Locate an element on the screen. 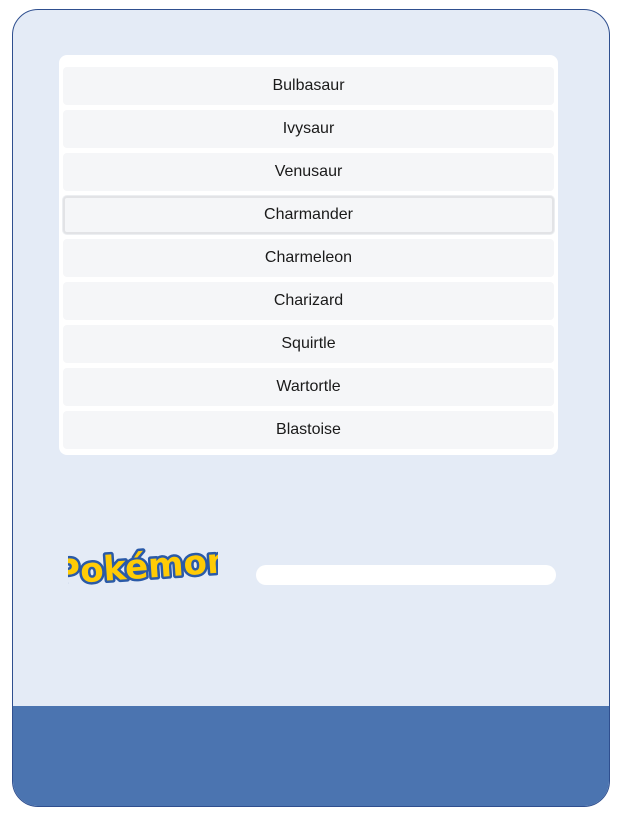  footer-bar is located at coordinates (311, 756).